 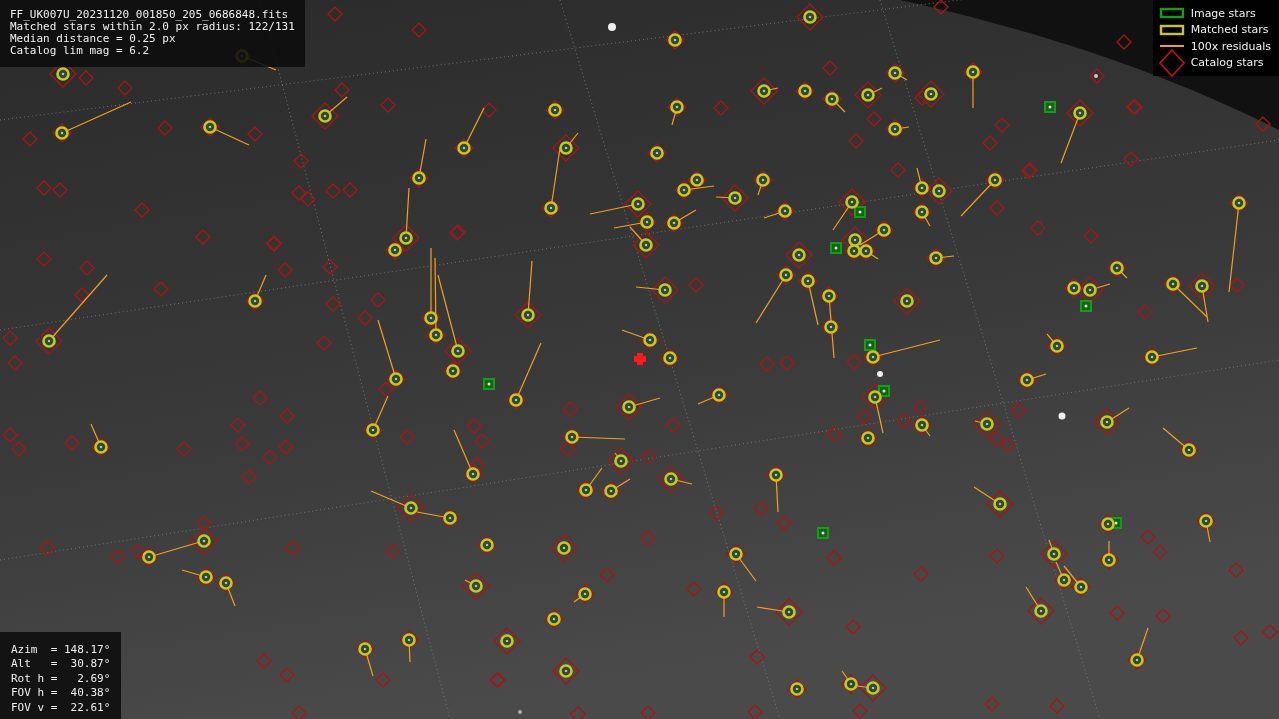 What do you see at coordinates (152, 27) in the screenshot?
I see `info-text: Matched stars within 2.0 px radius: 122/131` at bounding box center [152, 27].